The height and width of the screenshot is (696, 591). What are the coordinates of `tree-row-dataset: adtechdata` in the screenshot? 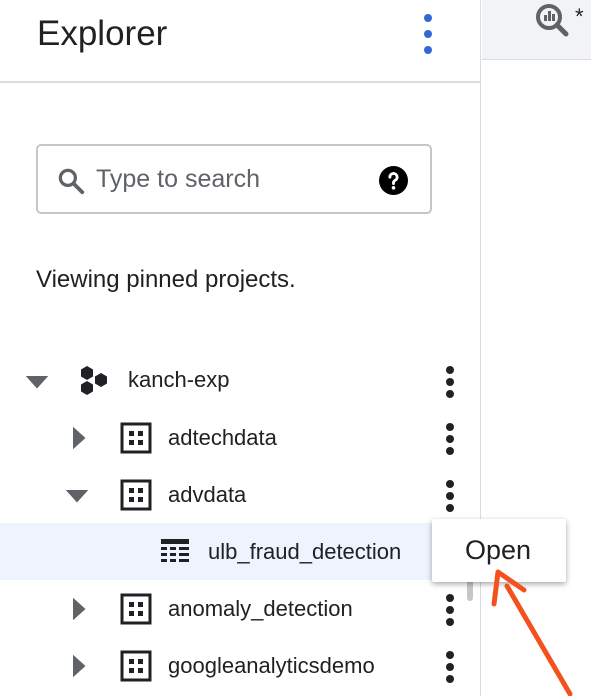 It's located at (240, 437).